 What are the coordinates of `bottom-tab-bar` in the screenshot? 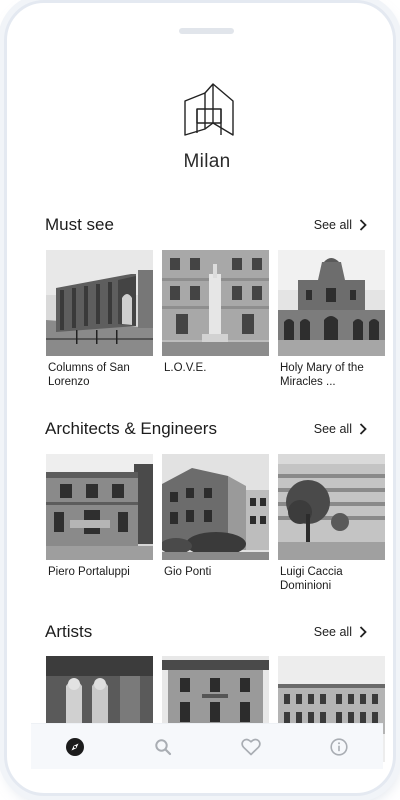 It's located at (207, 746).